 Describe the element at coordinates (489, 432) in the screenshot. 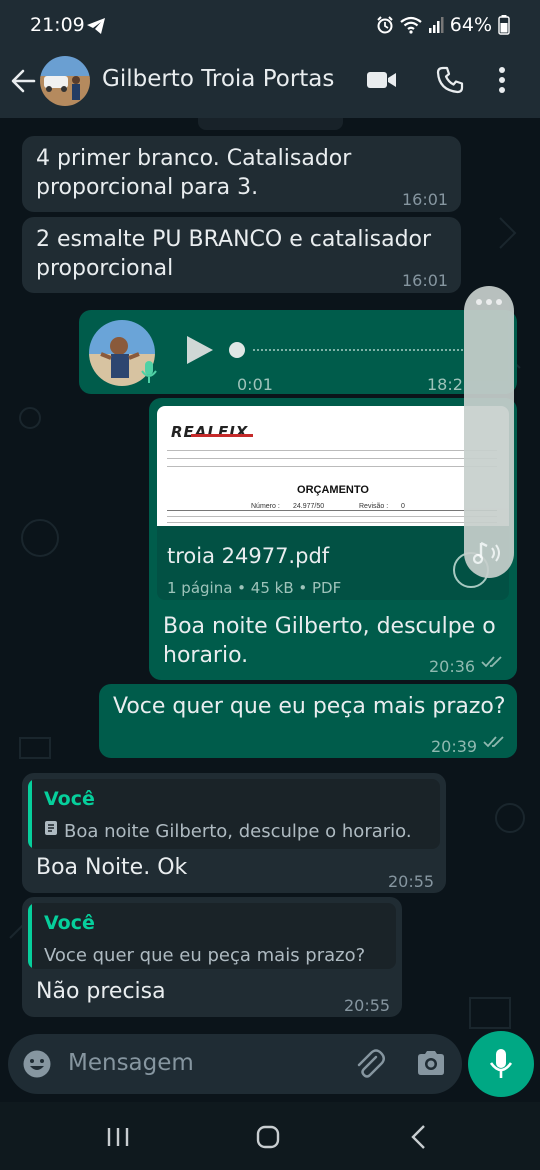

I see `floating-audio-panel` at that location.